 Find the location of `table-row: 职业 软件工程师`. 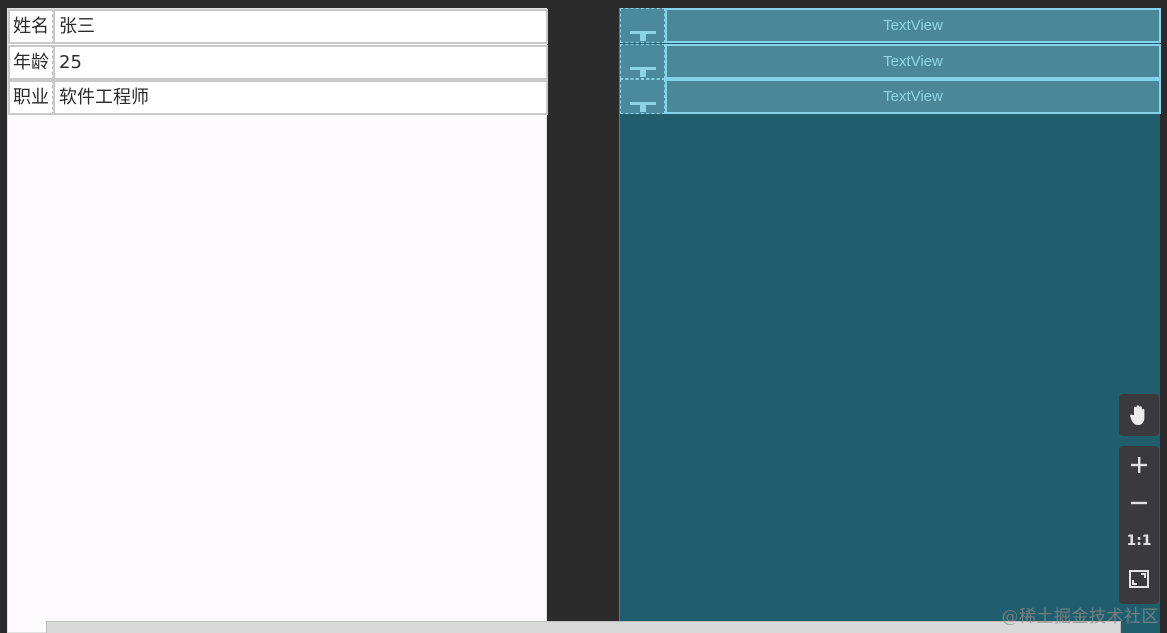

table-row: 职业 软件工程师 is located at coordinates (278, 97).